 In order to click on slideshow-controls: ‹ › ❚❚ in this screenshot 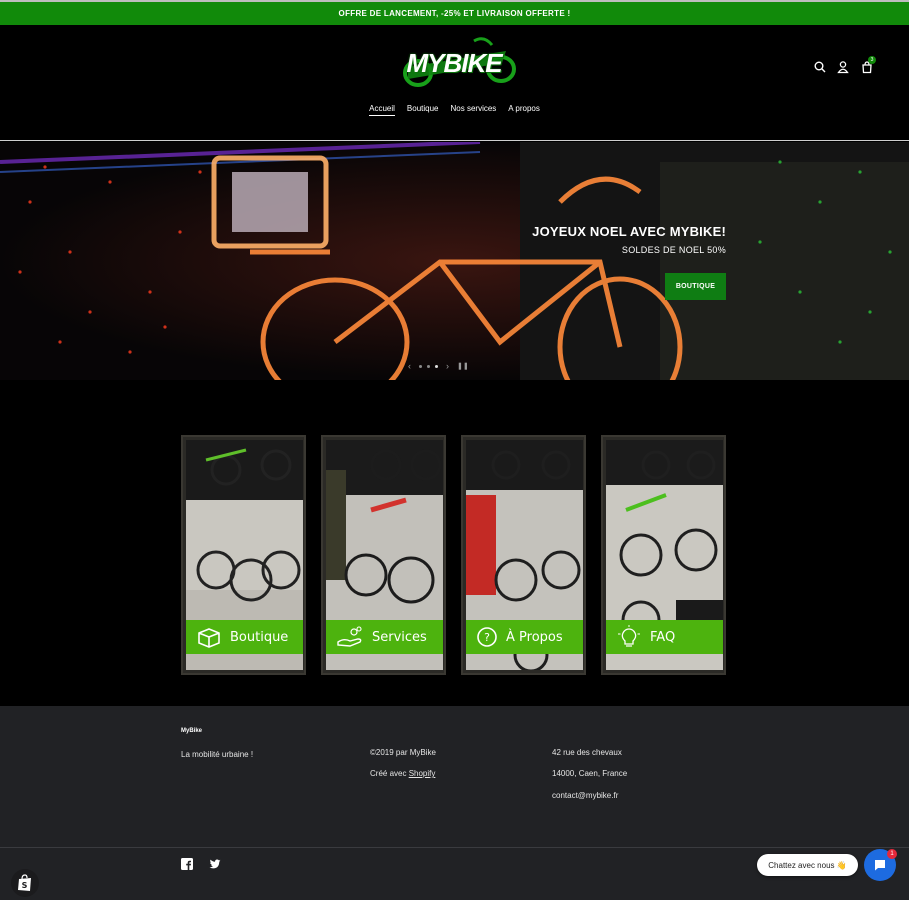, I will do `click(455, 366)`.